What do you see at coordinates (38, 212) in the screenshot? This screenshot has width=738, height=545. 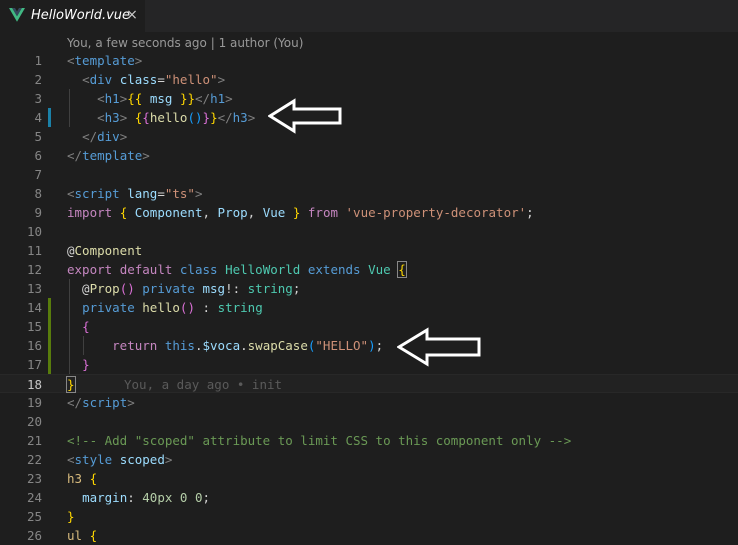 I see `line-number: 9` at bounding box center [38, 212].